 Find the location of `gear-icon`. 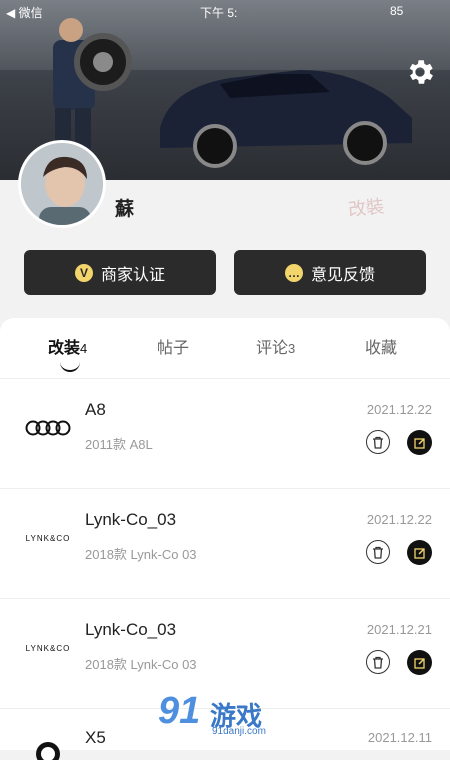

gear-icon is located at coordinates (420, 72).